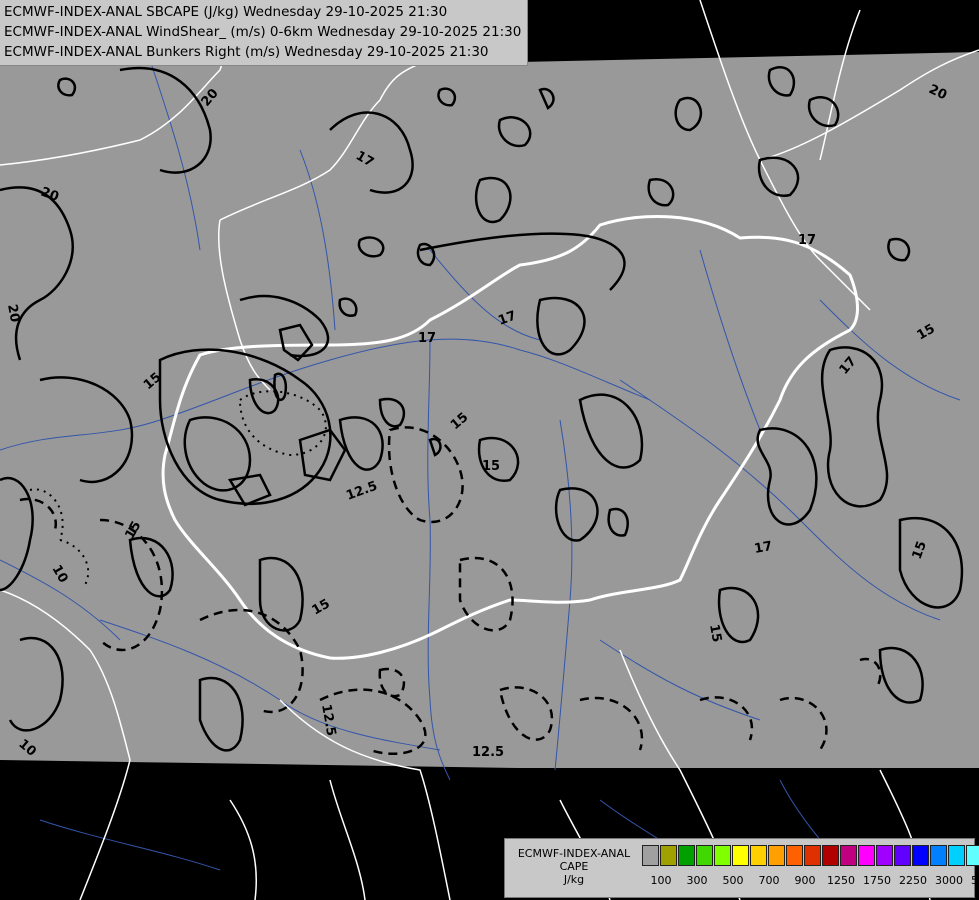 This screenshot has height=900, width=979. I want to click on legend-title: ECMWF-INDEX-ANAL CAPE J/kg, so click(574, 866).